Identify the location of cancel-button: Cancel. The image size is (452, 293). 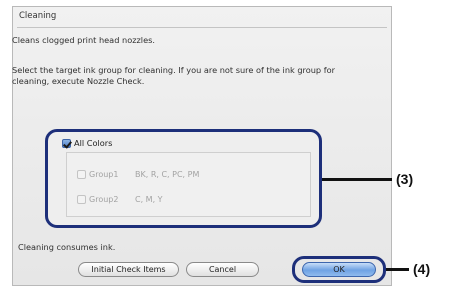
(222, 269).